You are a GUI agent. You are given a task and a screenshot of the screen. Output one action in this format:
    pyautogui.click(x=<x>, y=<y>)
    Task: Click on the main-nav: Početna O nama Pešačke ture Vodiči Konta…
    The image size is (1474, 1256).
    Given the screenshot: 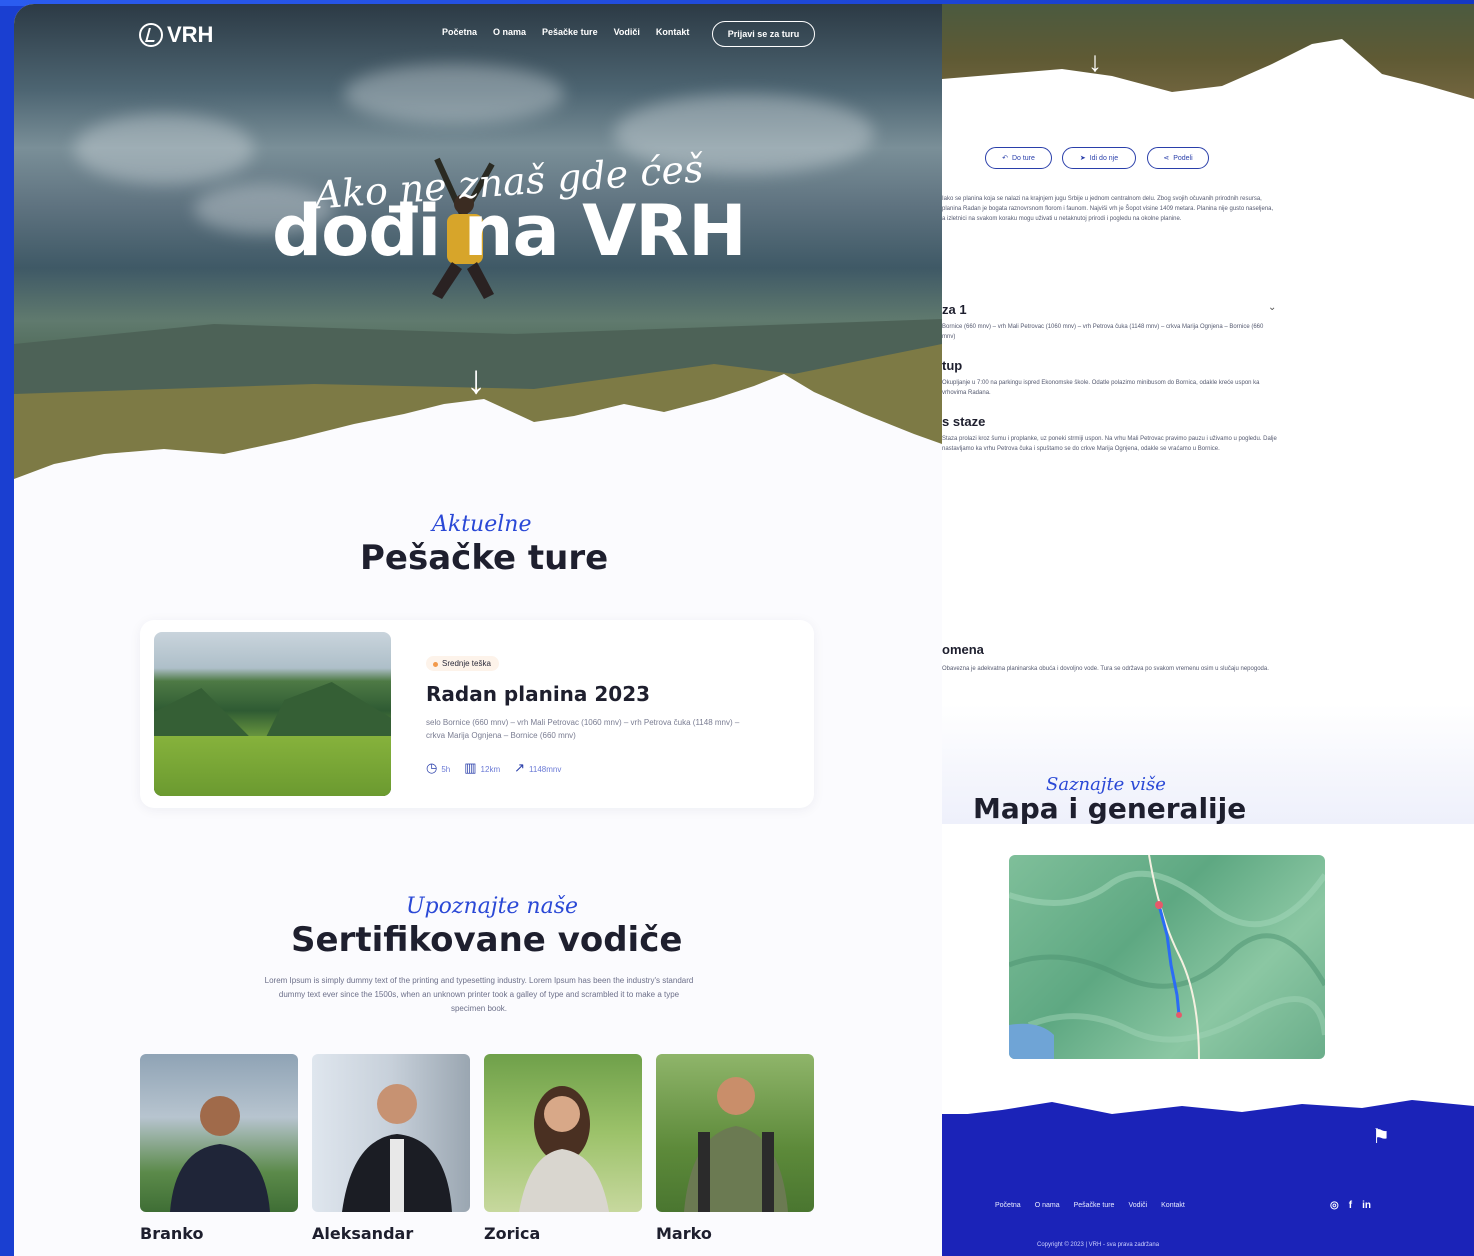 What is the action you would take?
    pyautogui.click(x=565, y=32)
    